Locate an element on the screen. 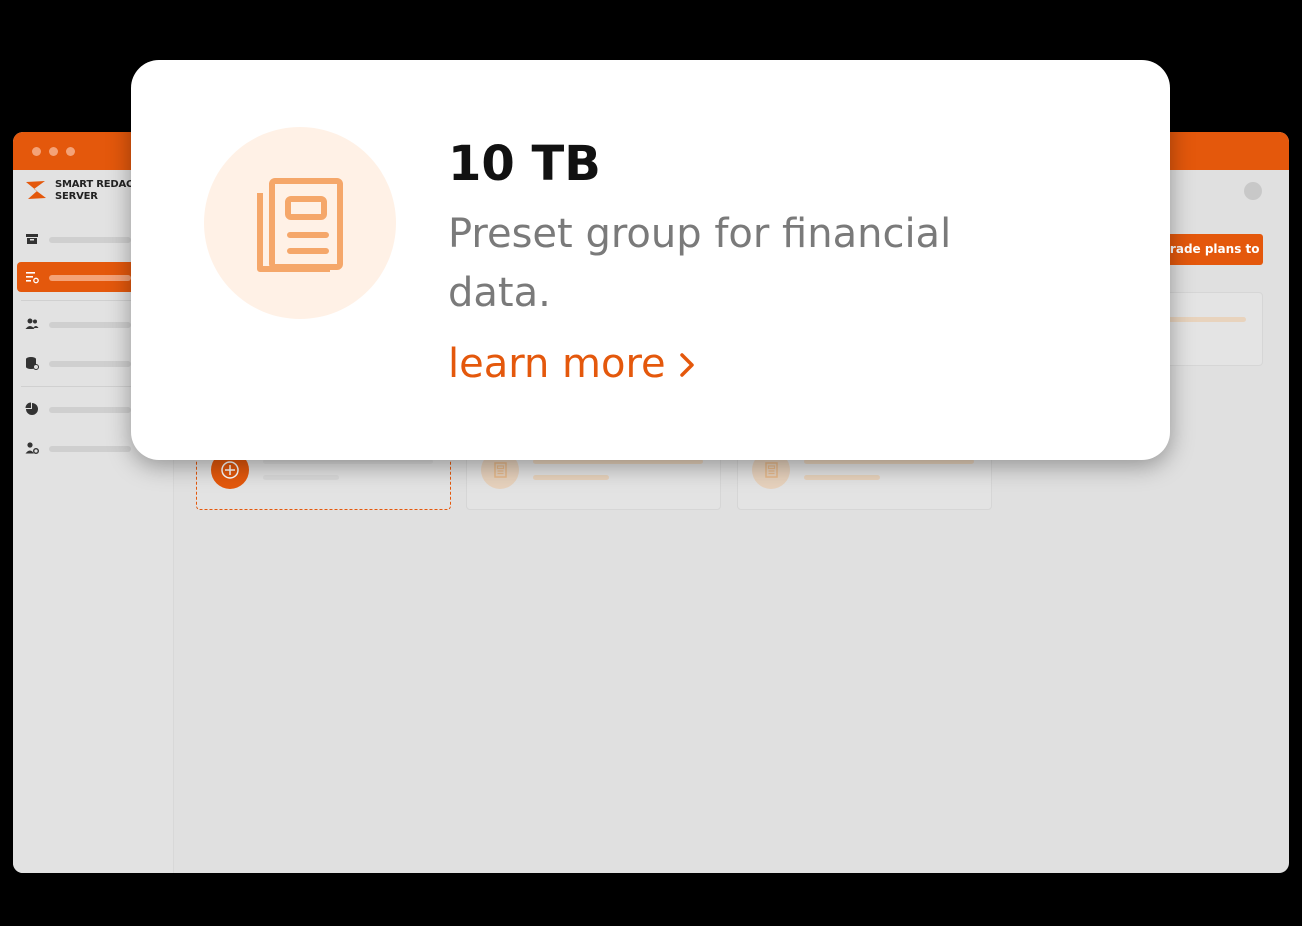 Image resolution: width=1302 pixels, height=926 pixels. popup-description: Preset group for financial data. is located at coordinates (700, 263).